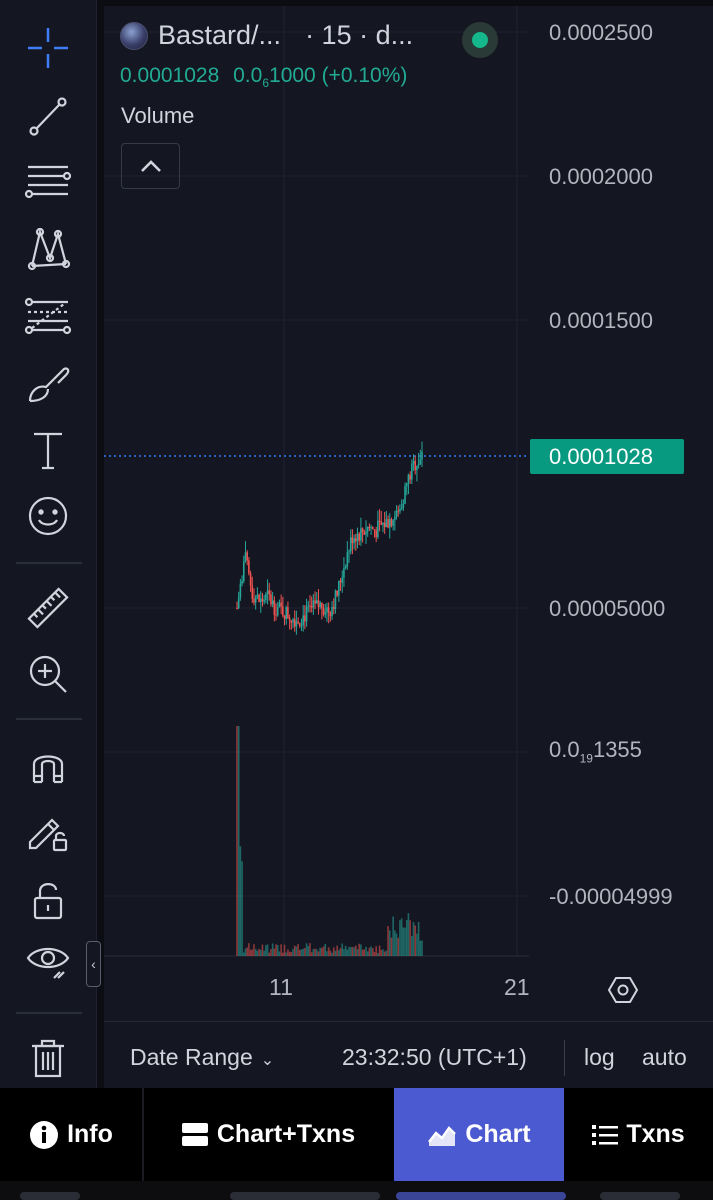  I want to click on zoom-in-icon, so click(48, 674).